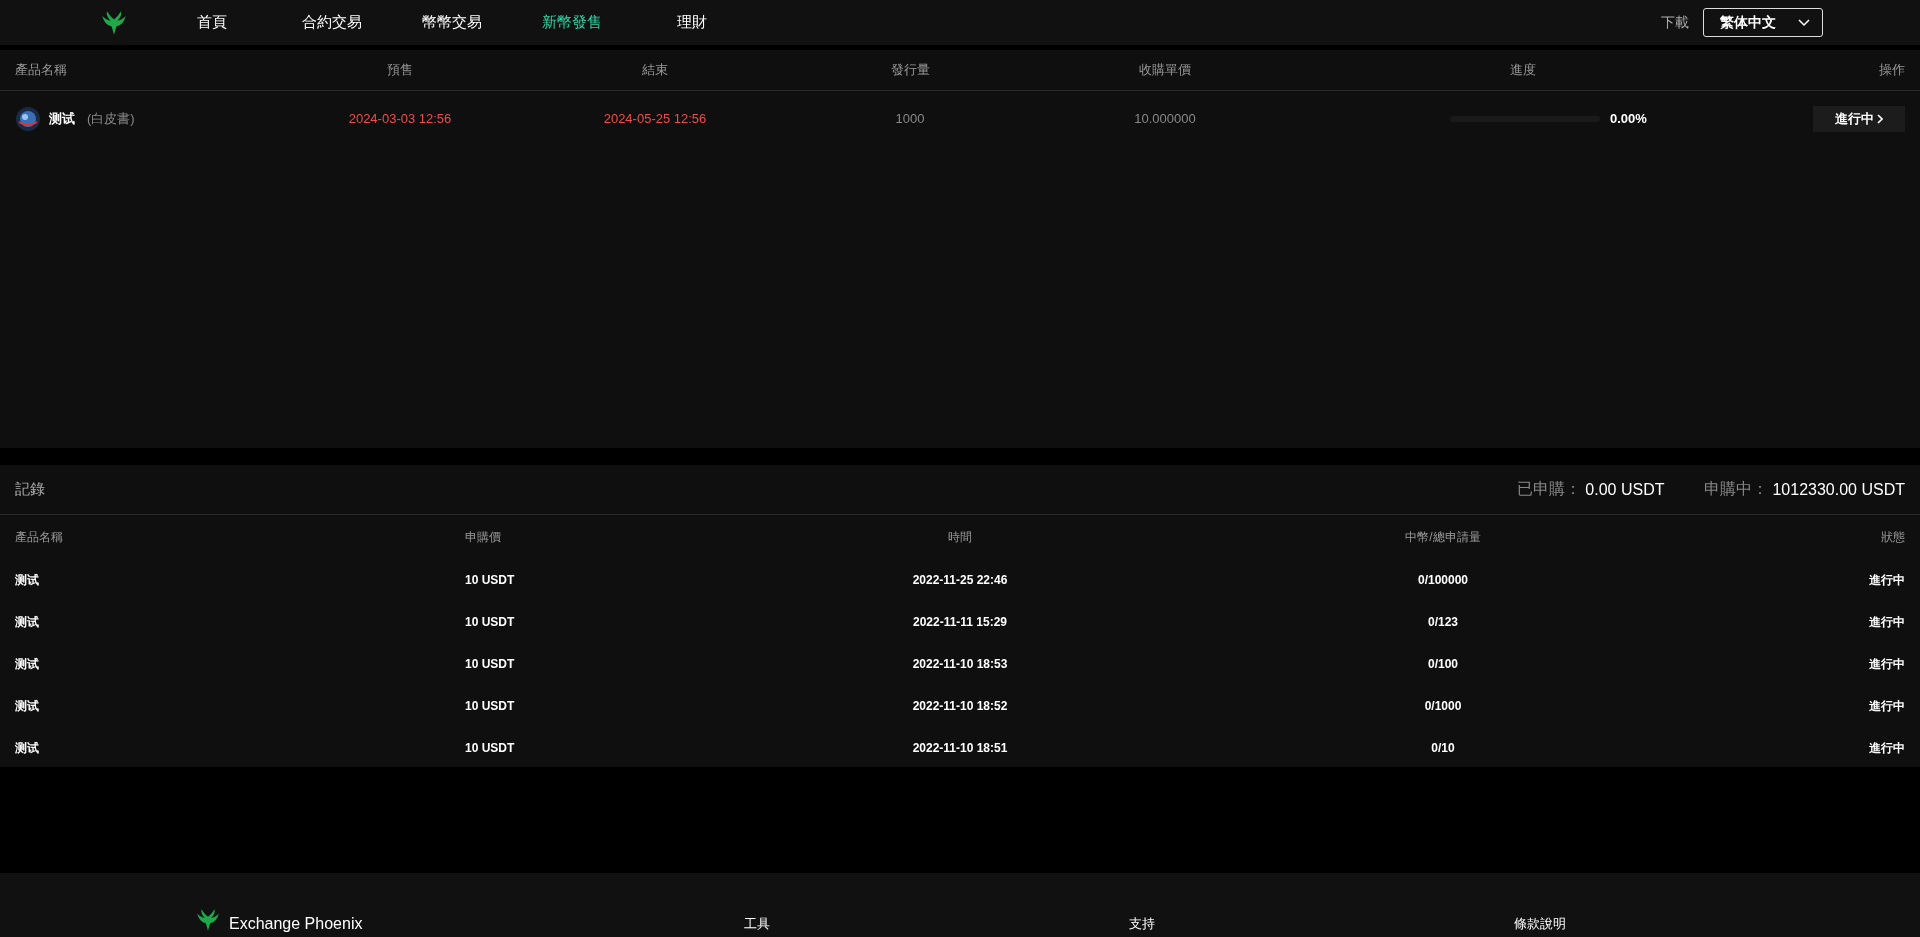  I want to click on column-header: 預售, so click(400, 70).